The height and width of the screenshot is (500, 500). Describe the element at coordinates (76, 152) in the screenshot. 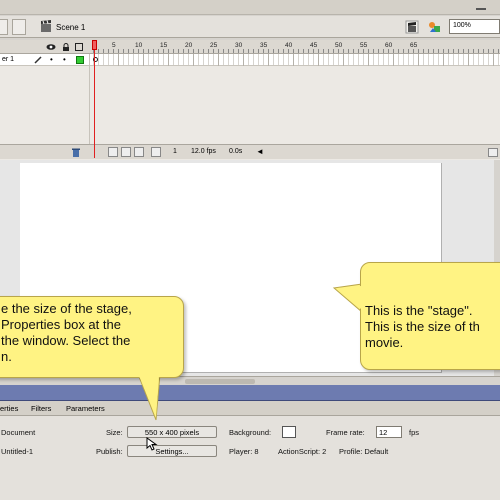

I see `trash-icon` at that location.